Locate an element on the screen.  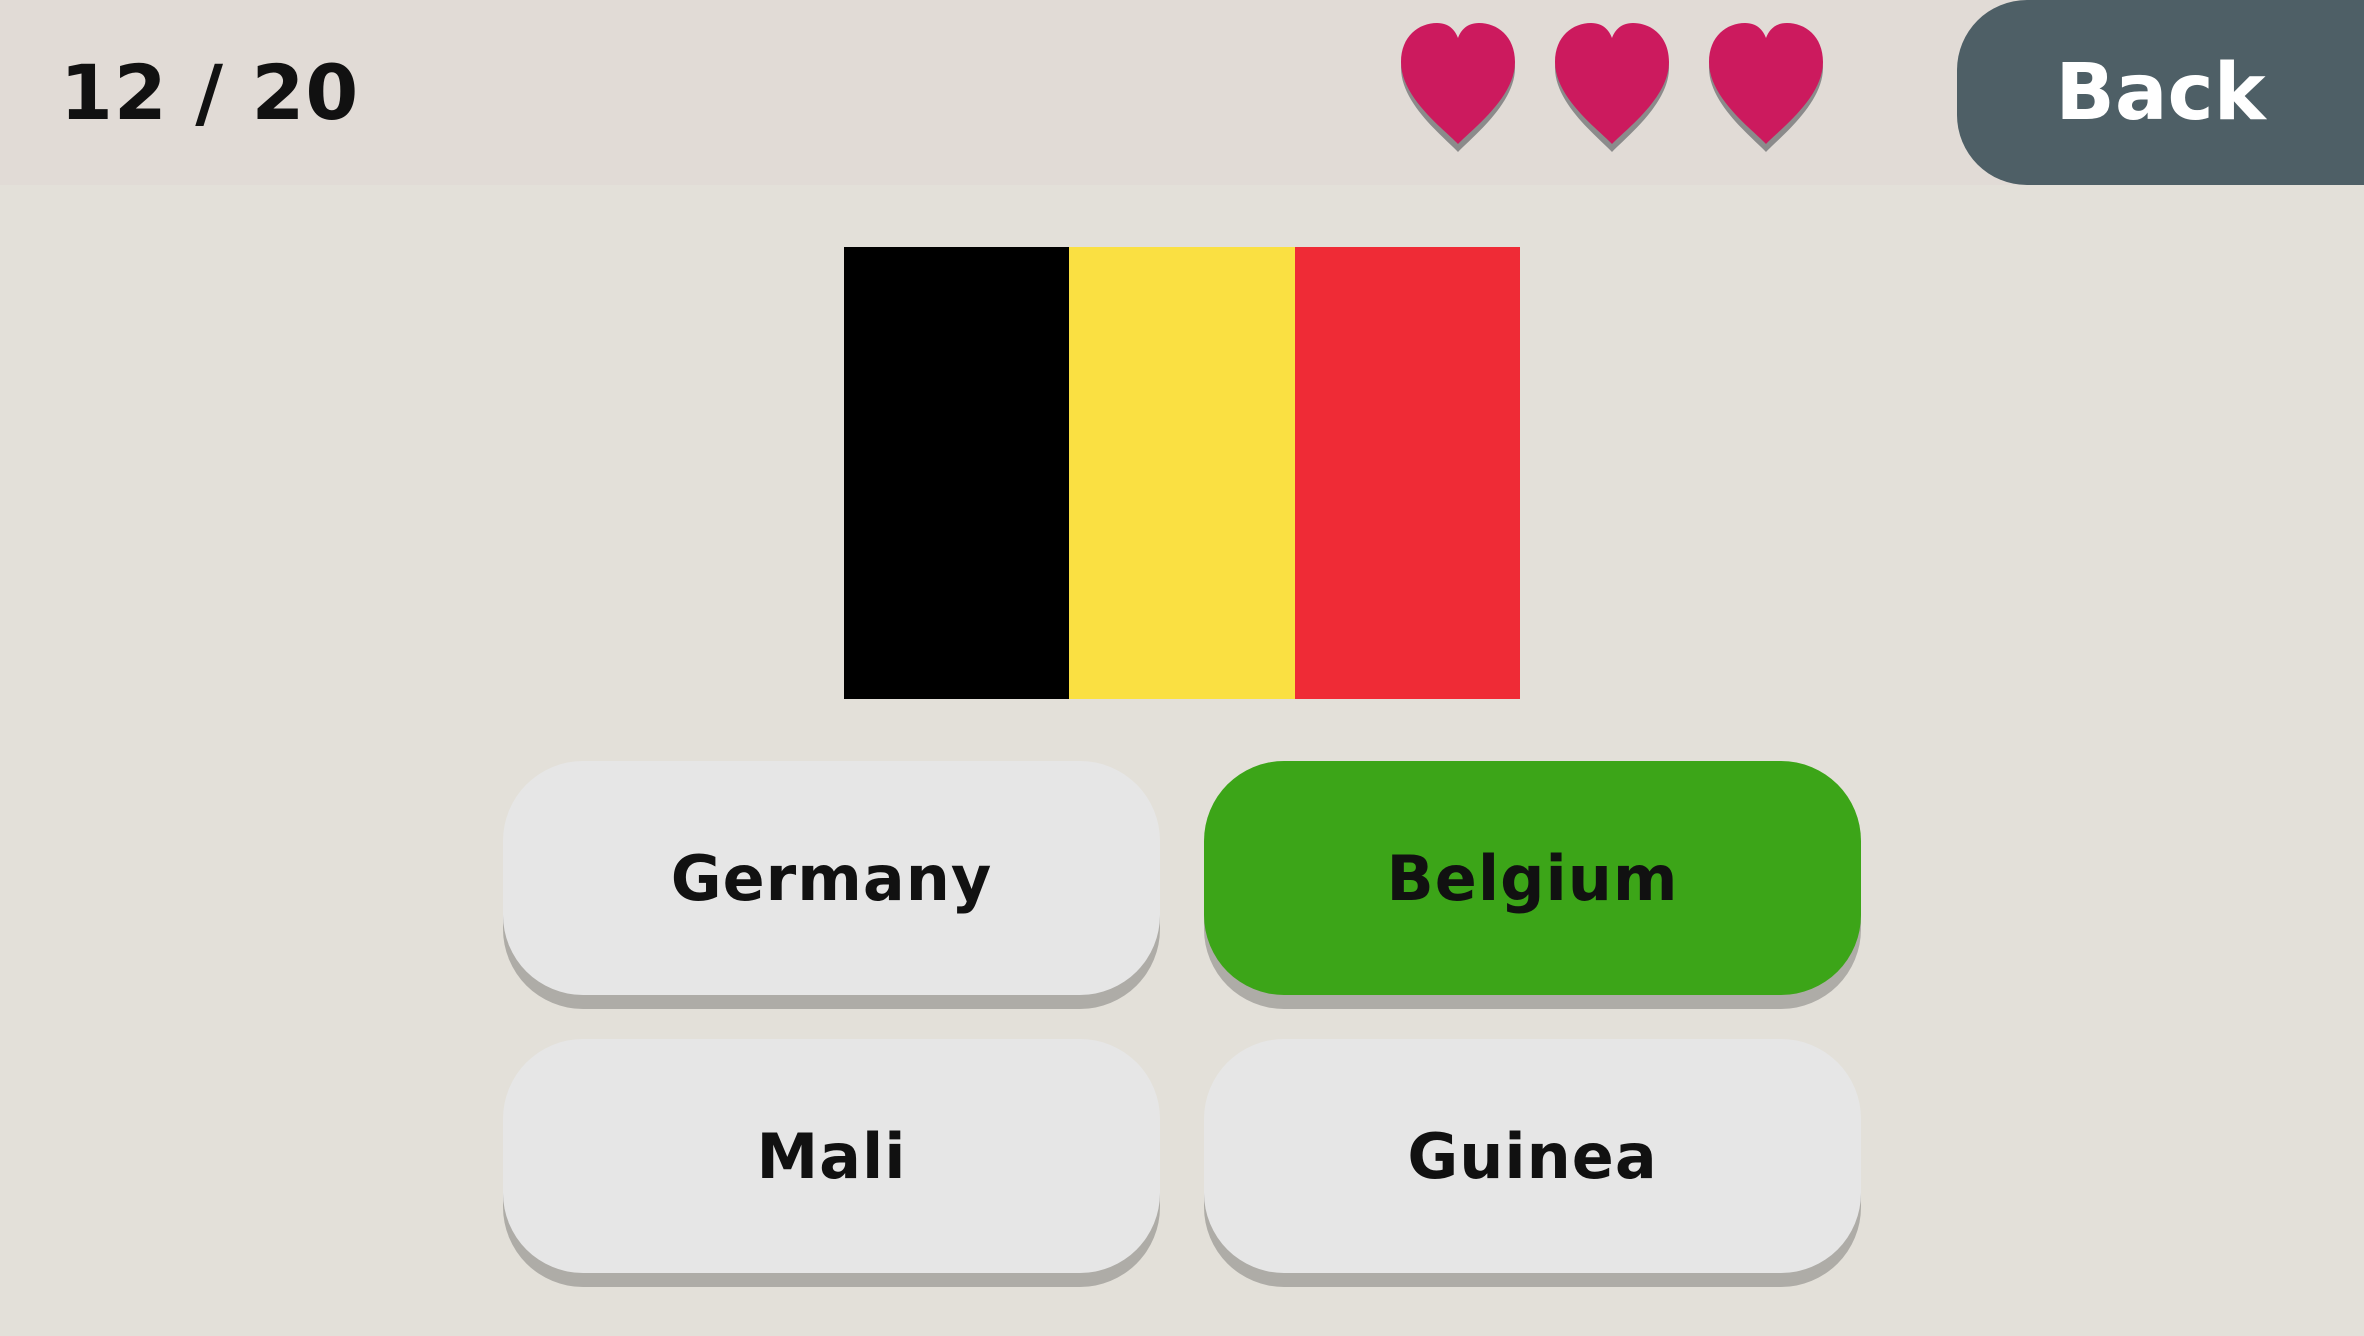
flag-image is located at coordinates (1182, 473).